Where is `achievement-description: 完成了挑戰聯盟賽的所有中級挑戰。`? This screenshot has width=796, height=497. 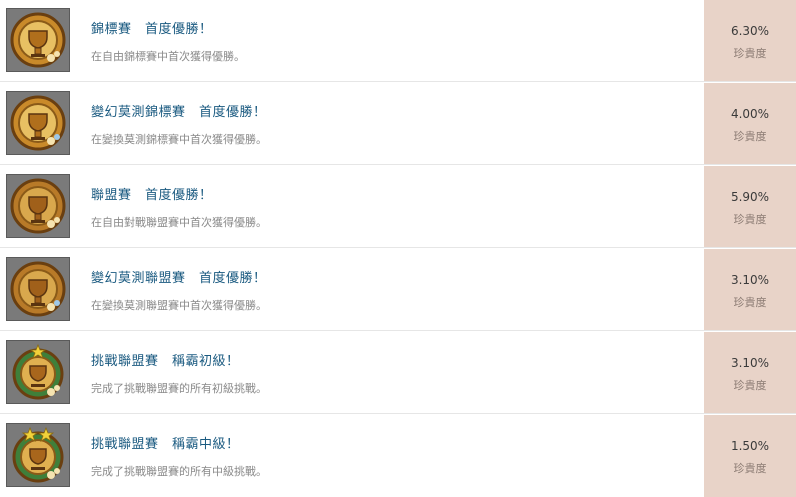
achievement-description: 完成了挑戰聯盟賽的所有中級挑戰。 is located at coordinates (179, 471).